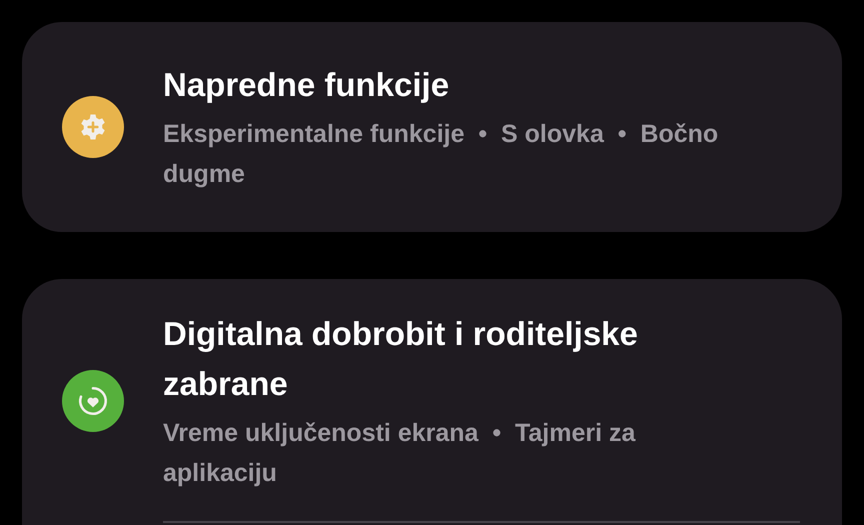 This screenshot has width=864, height=525. Describe the element at coordinates (399, 453) in the screenshot. I see `setting-summary: Vreme uključenosti ekrana • Tajmeri za aplikaciju` at that location.